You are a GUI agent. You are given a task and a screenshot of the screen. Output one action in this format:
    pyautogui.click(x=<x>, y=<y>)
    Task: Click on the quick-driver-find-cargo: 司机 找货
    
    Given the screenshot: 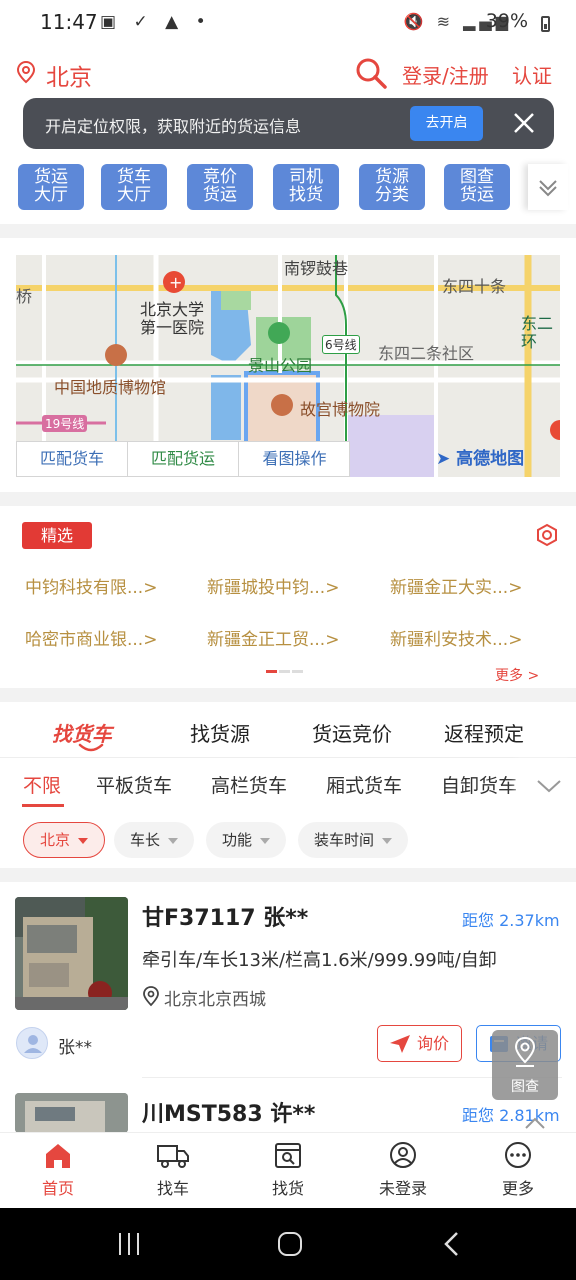 What is the action you would take?
    pyautogui.click(x=306, y=187)
    